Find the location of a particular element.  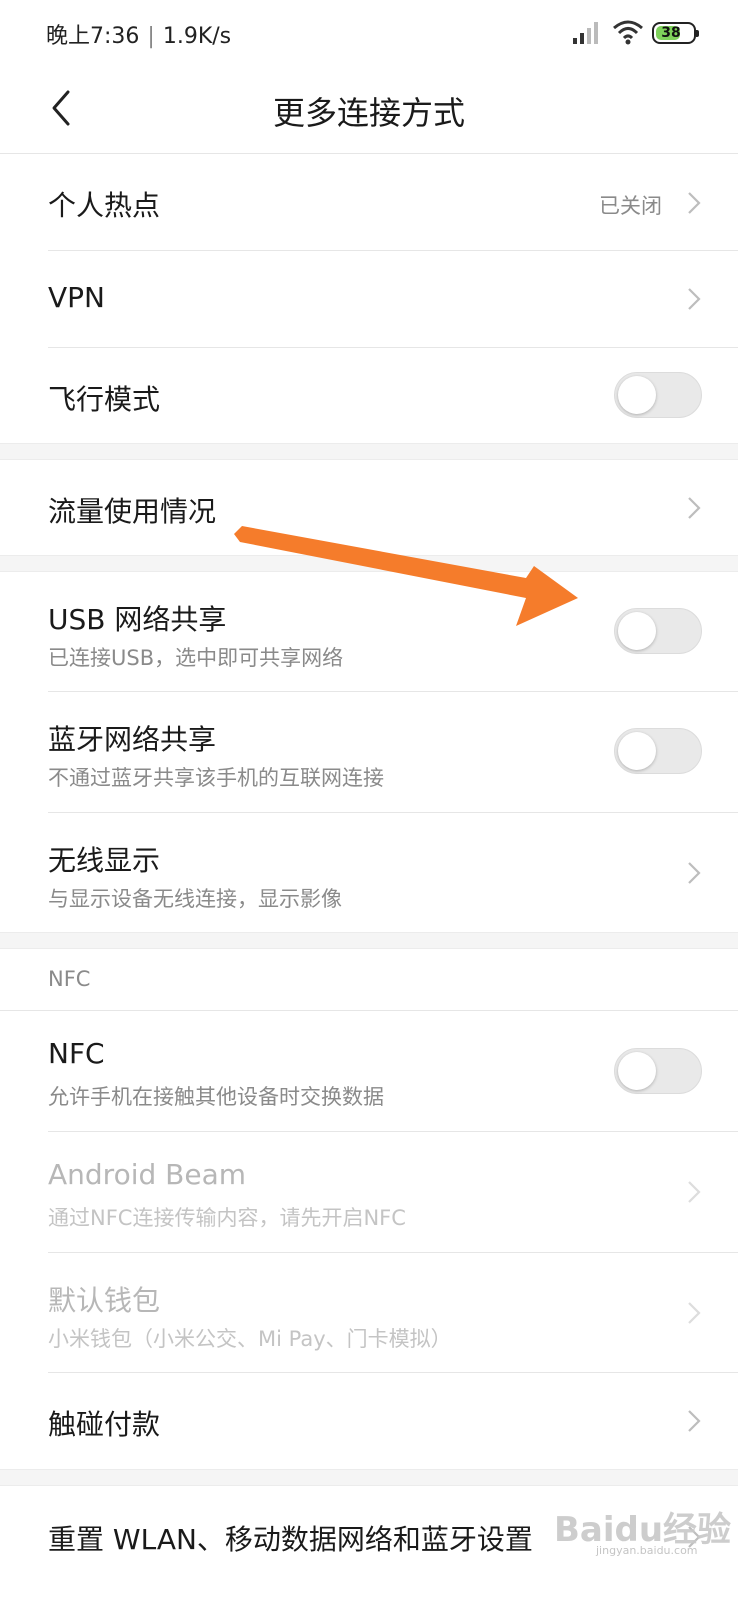

status-time: 晚上7:36 is located at coordinates (93, 36).